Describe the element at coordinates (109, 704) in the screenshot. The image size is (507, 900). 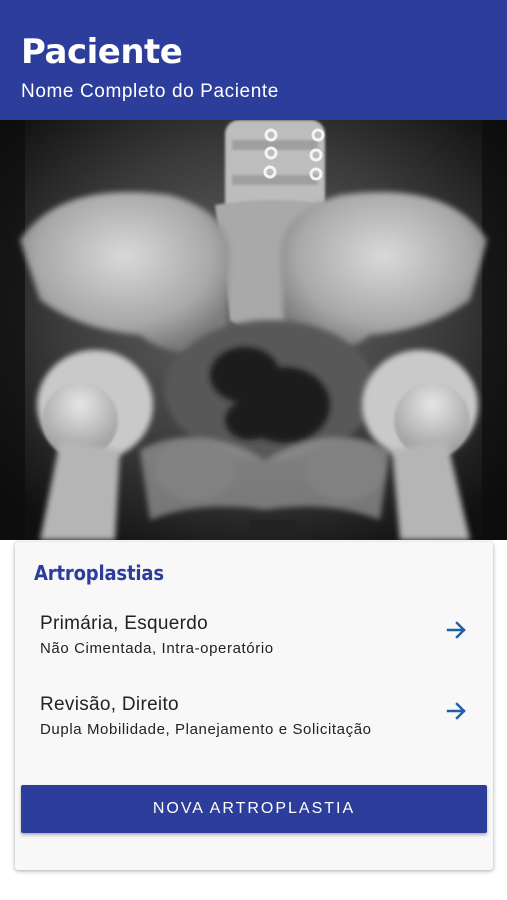
I see `arthroplasty-item-title: Revisão, Direito` at that location.